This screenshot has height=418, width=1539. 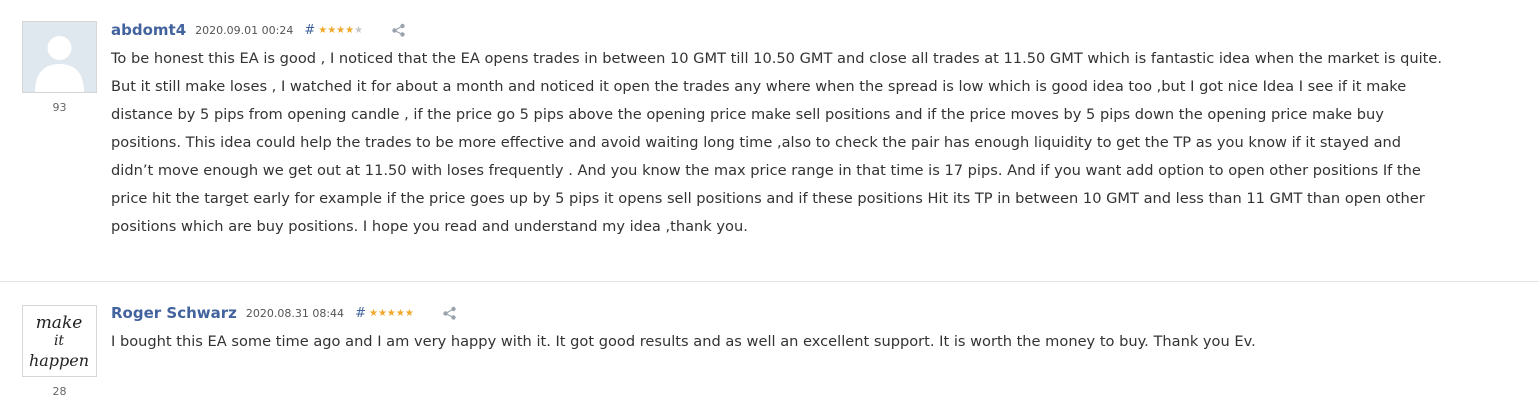 I want to click on review-meta: abdomt4 2020.09.01 00:24 # ★★★★★, so click(x=258, y=30).